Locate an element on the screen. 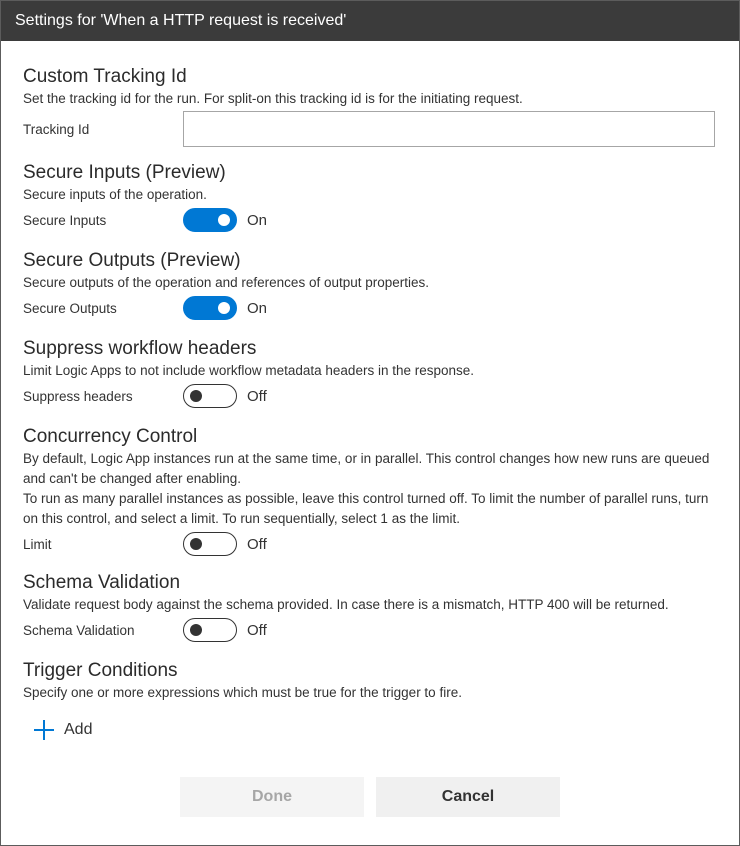 Image resolution: width=740 pixels, height=846 pixels. concurrency-row: Limit Off is located at coordinates (370, 544).